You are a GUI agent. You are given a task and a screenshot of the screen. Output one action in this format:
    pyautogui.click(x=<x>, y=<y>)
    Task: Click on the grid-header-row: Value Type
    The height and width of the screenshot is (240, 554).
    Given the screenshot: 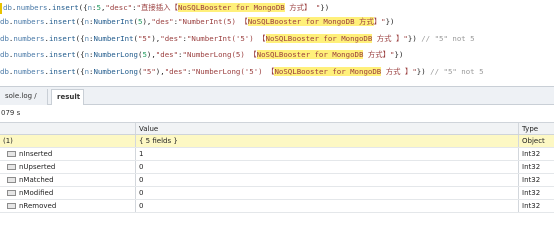 What is the action you would take?
    pyautogui.click(x=277, y=128)
    